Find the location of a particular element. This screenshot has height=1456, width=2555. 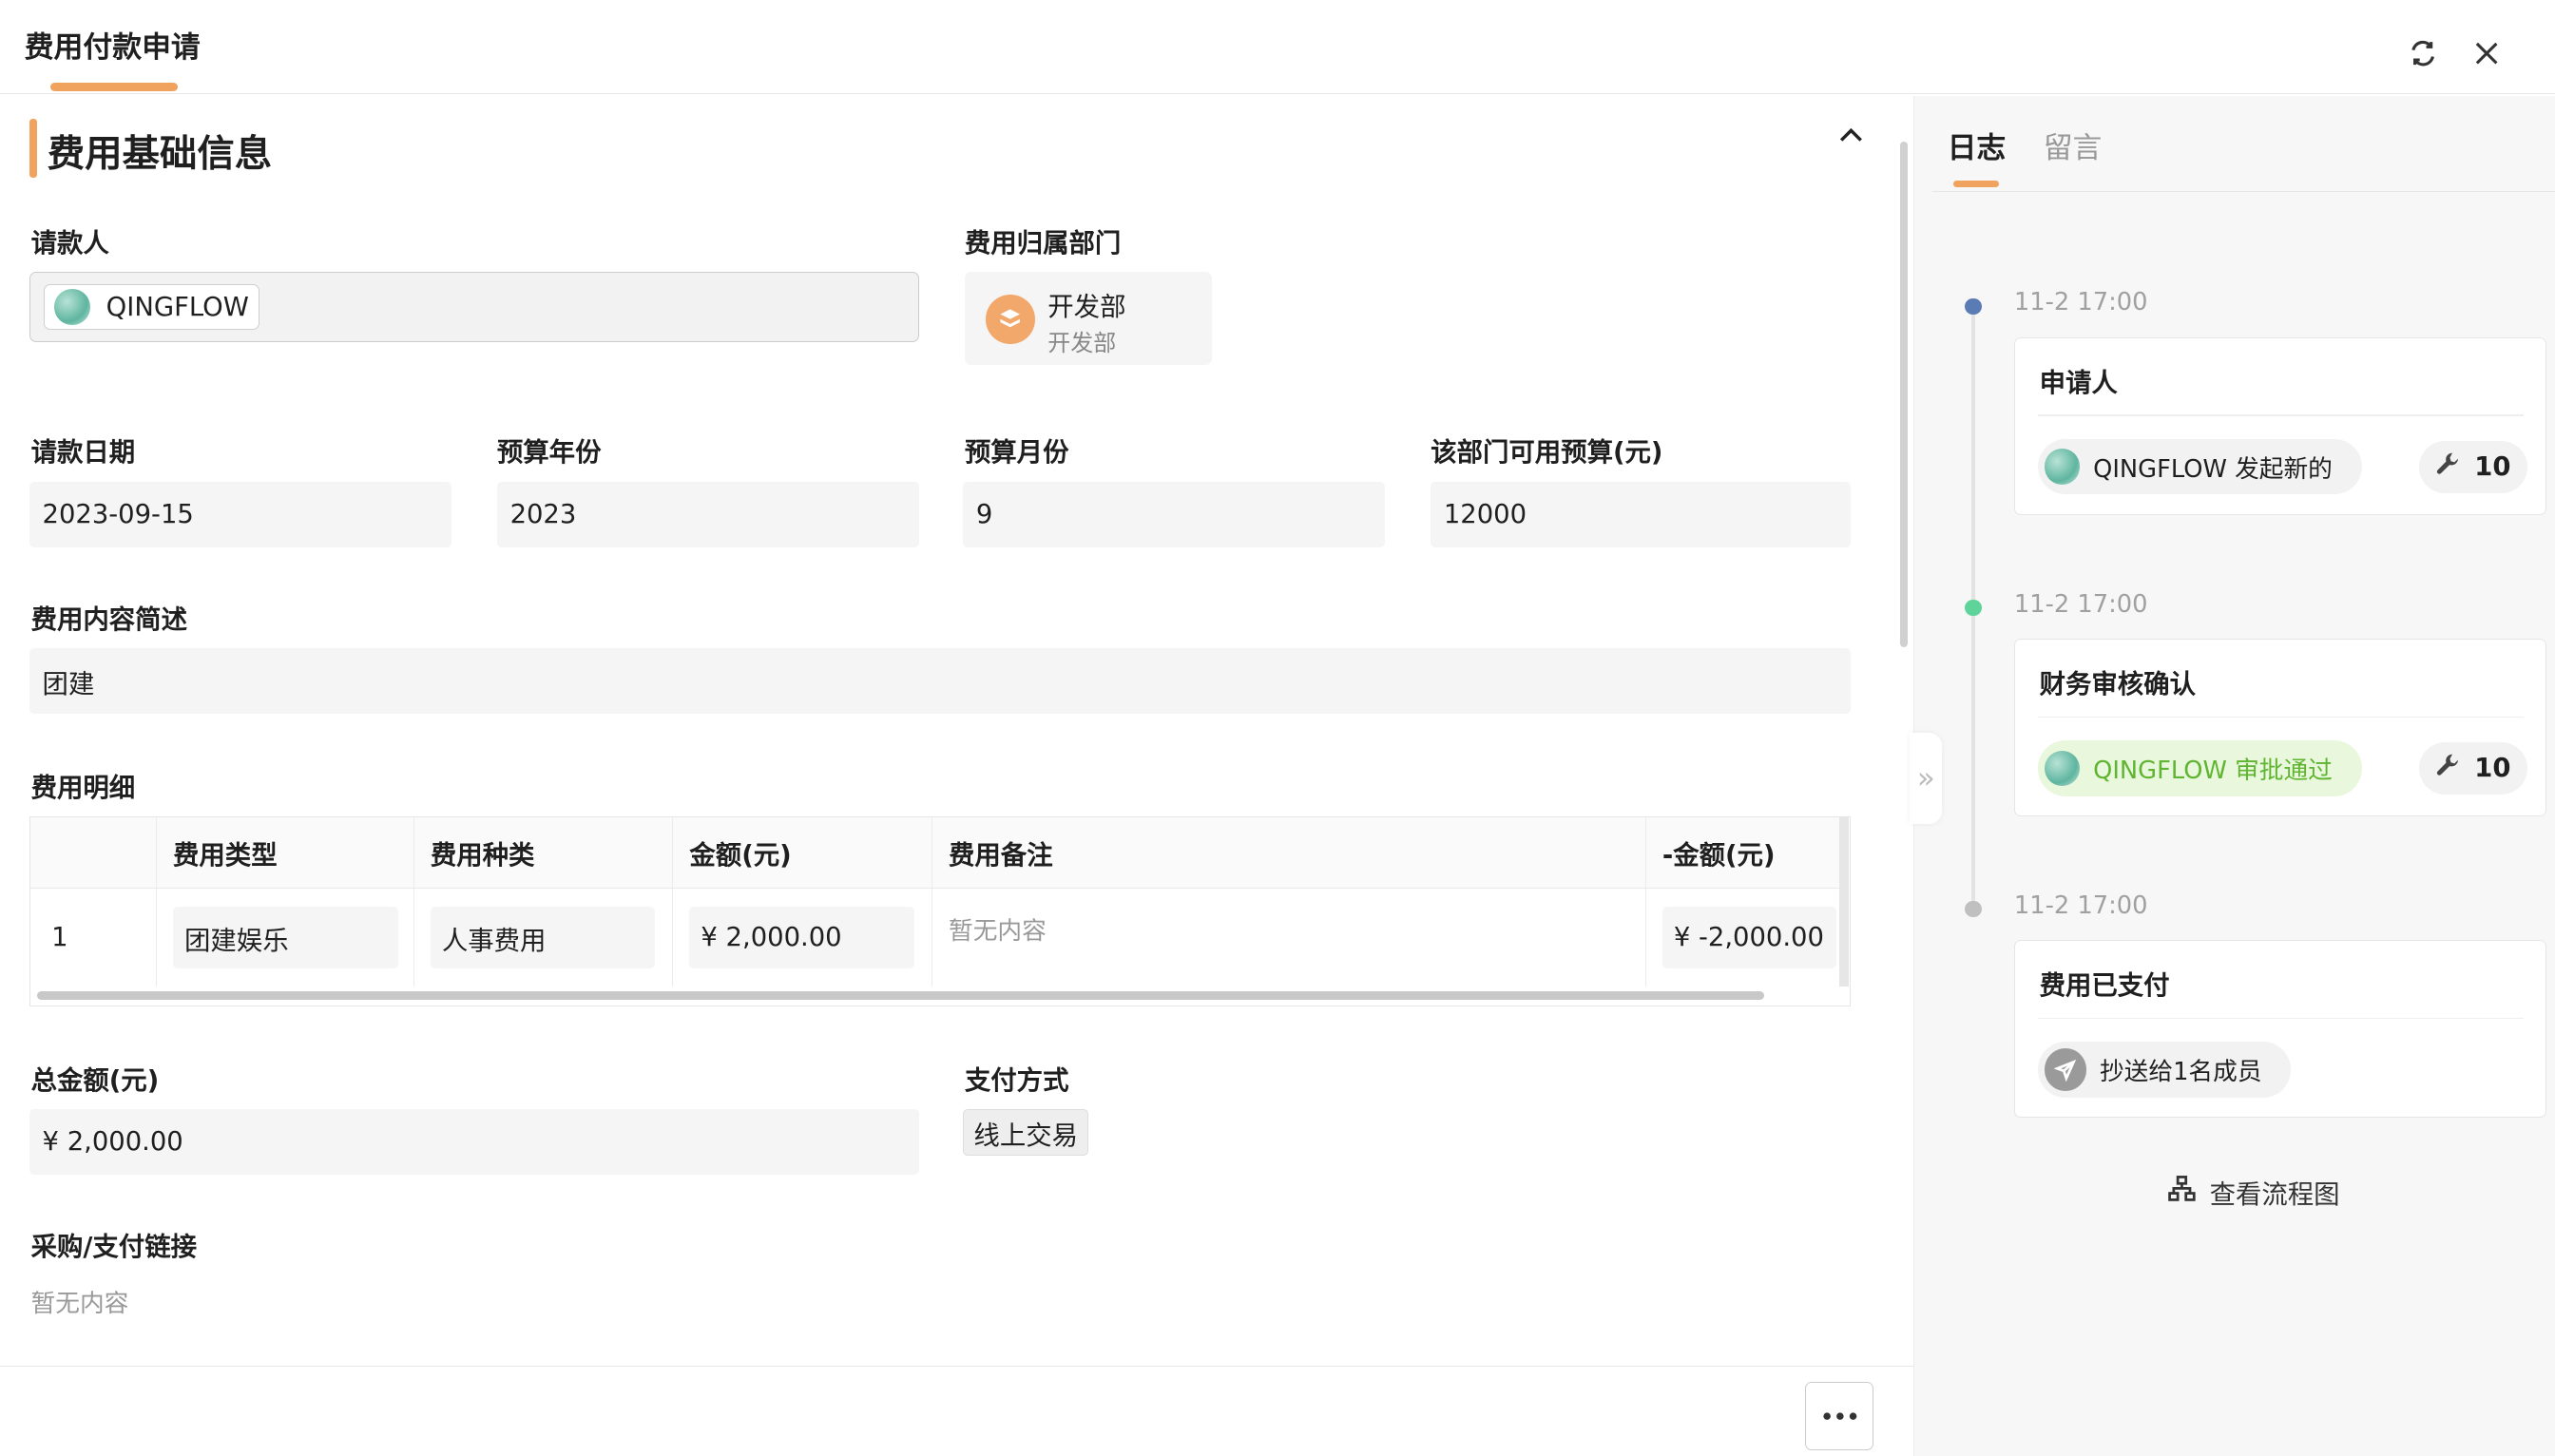

user-chip: QINGFLOW is located at coordinates (151, 307).